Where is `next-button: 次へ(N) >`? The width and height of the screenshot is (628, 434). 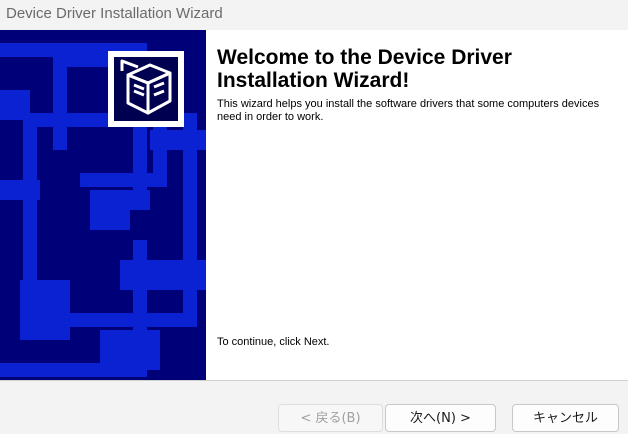
next-button: 次へ(N) > is located at coordinates (440, 418).